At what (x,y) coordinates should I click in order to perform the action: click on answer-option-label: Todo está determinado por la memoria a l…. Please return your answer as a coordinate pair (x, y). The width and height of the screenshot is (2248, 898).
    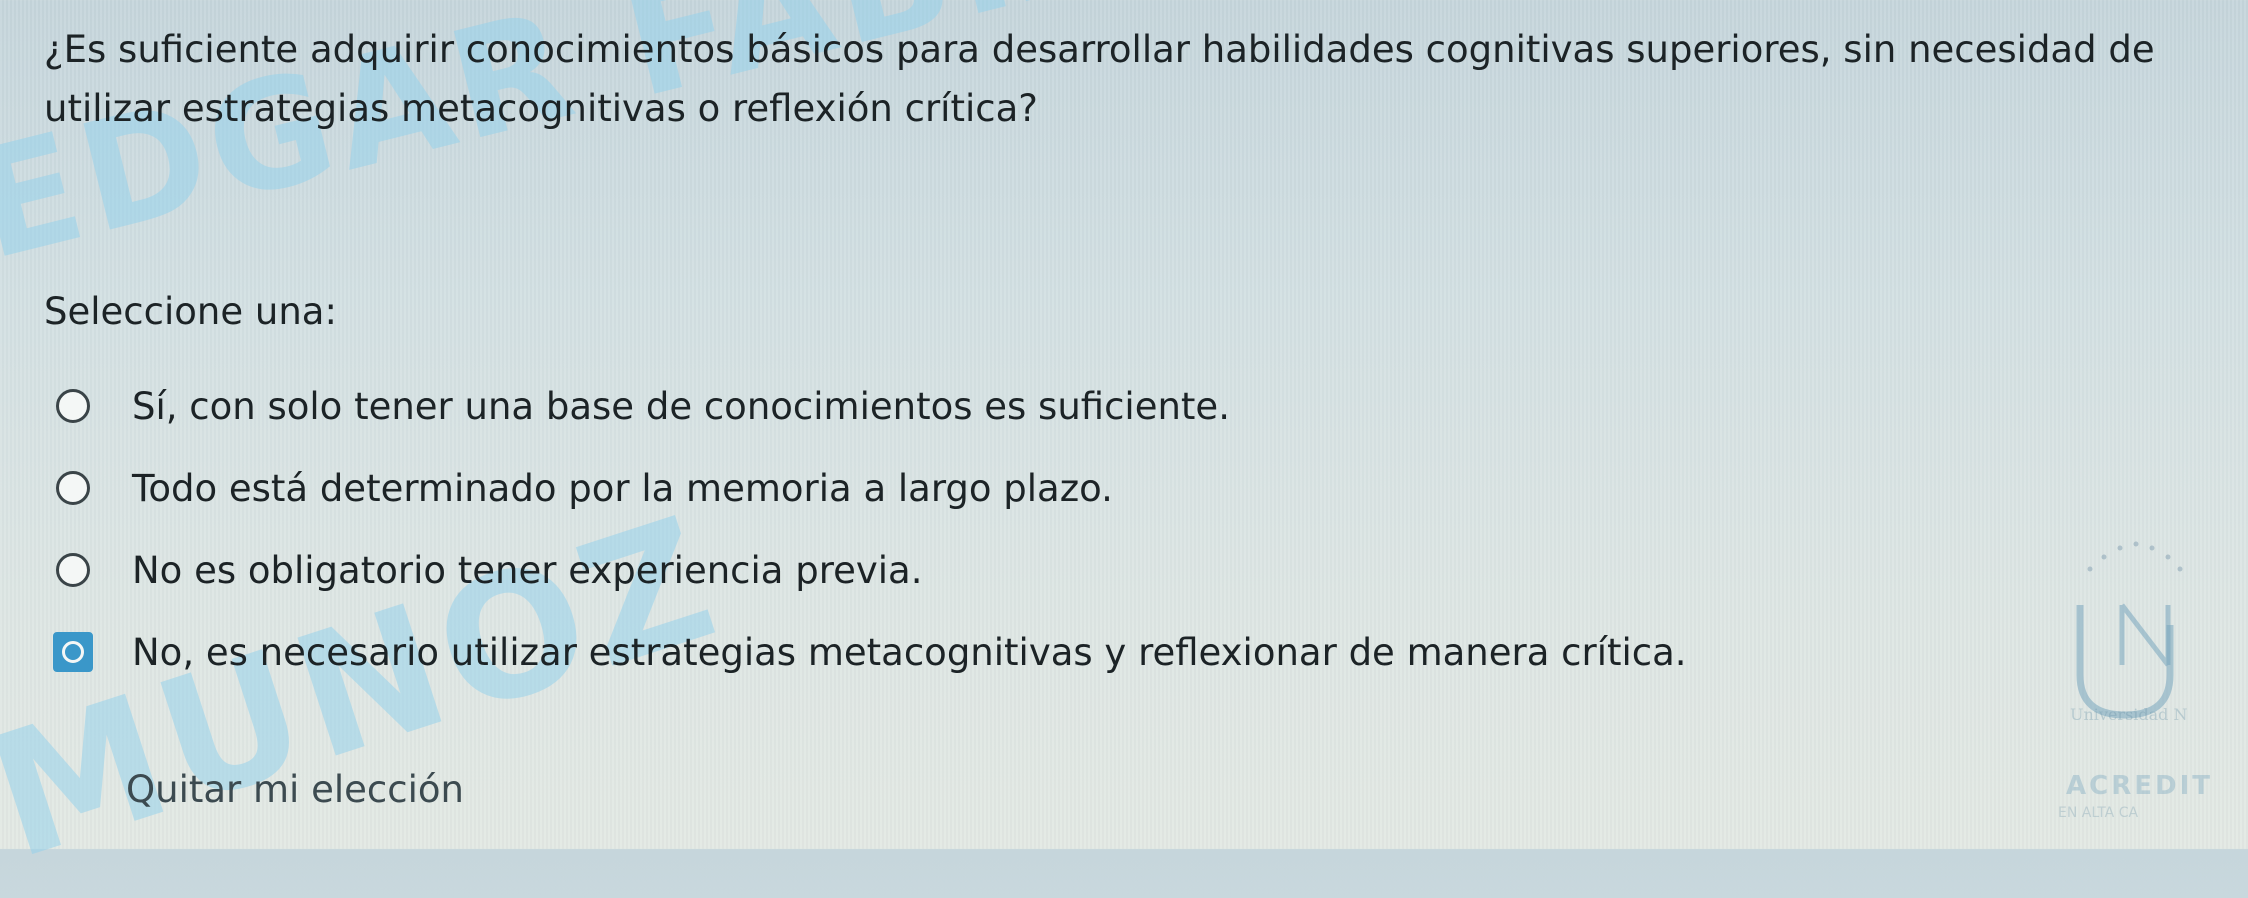
    Looking at the image, I should click on (622, 488).